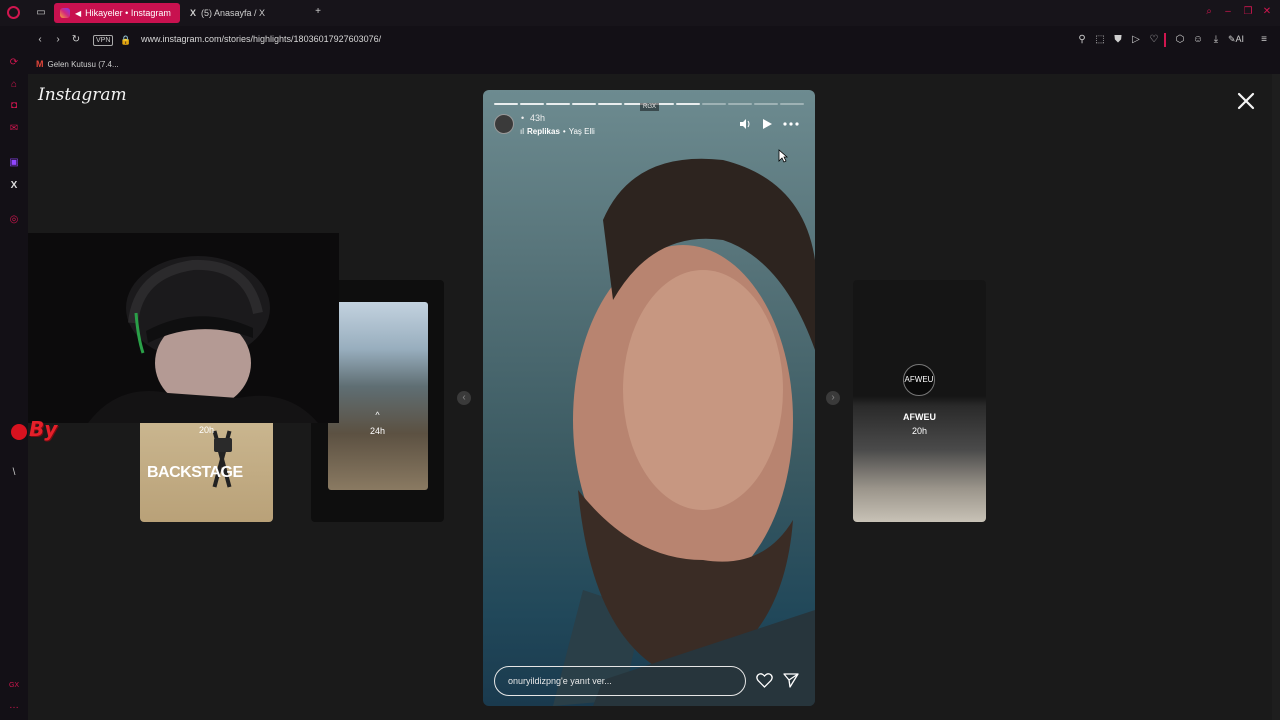  Describe the element at coordinates (76, 40) in the screenshot. I see `reload-icon: ↻` at that location.